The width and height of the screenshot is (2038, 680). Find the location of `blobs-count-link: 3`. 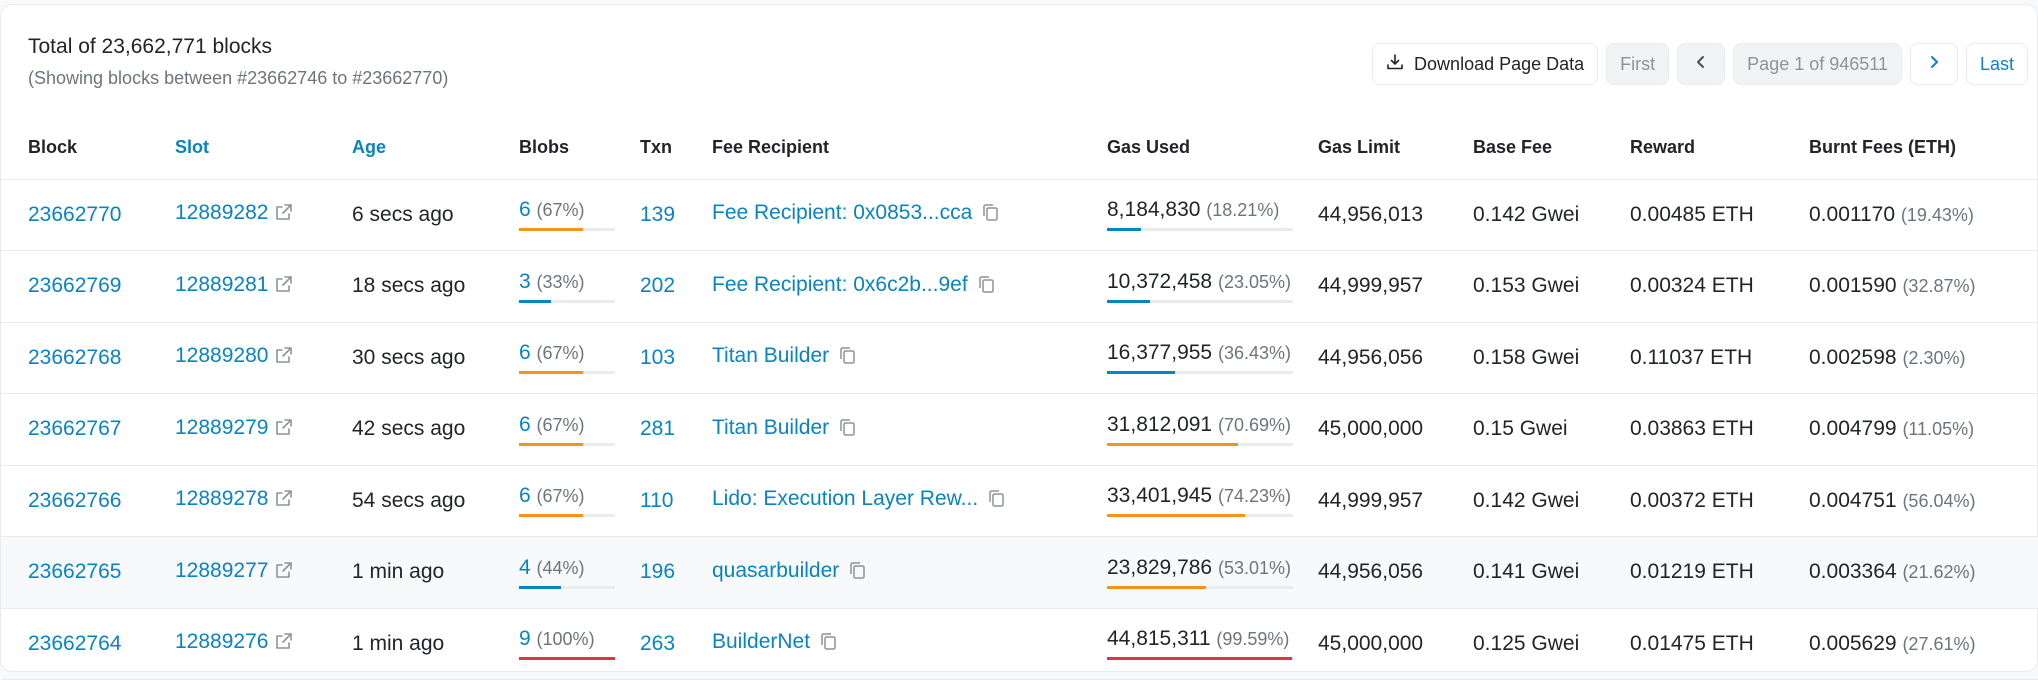

blobs-count-link: 3 is located at coordinates (525, 281).